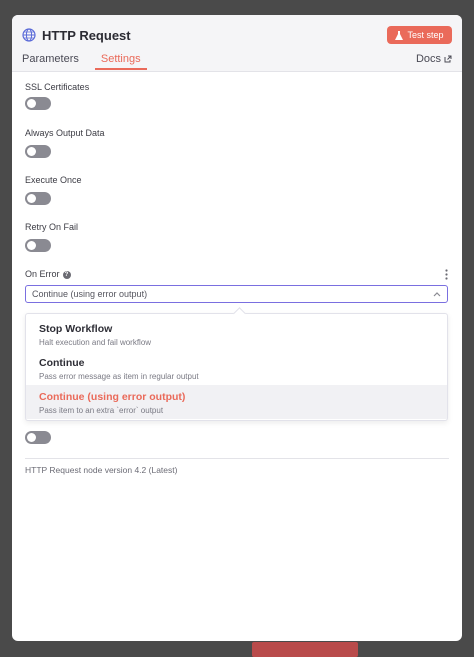  What do you see at coordinates (425, 35) in the screenshot?
I see `test-step-label: Test step` at bounding box center [425, 35].